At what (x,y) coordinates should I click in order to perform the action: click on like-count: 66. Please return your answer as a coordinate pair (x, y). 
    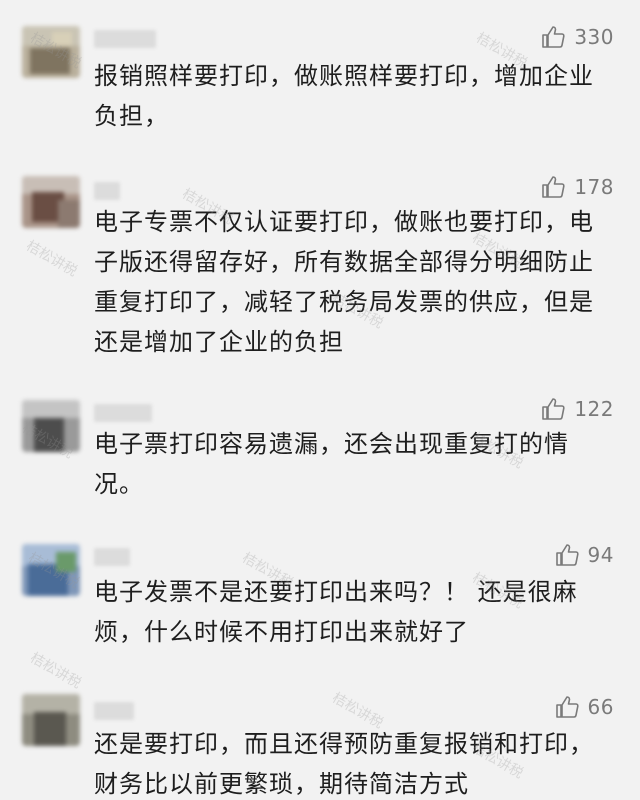
    Looking at the image, I should click on (600, 707).